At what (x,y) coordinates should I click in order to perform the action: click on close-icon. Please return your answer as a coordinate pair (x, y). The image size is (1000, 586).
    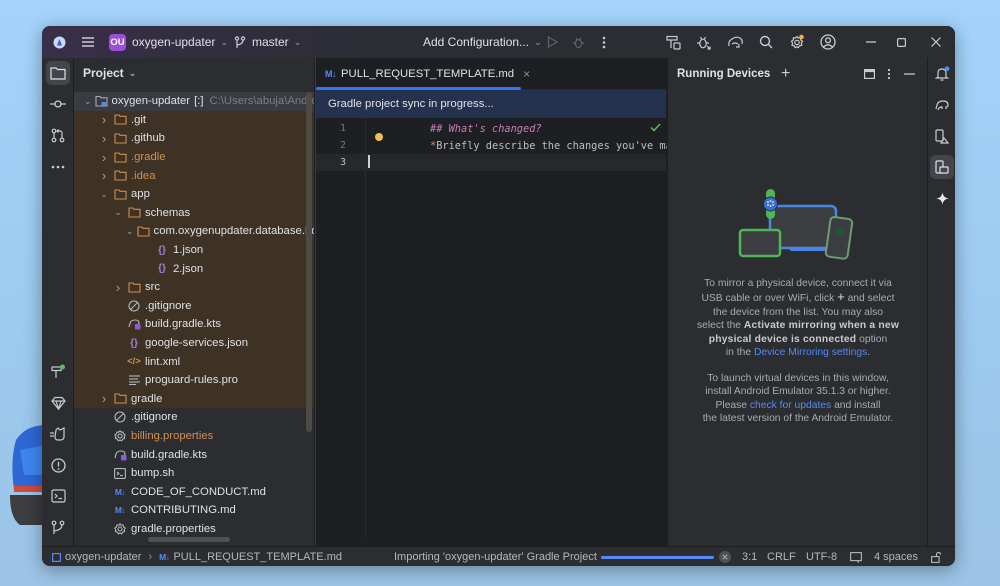
    Looking at the image, I should click on (936, 42).